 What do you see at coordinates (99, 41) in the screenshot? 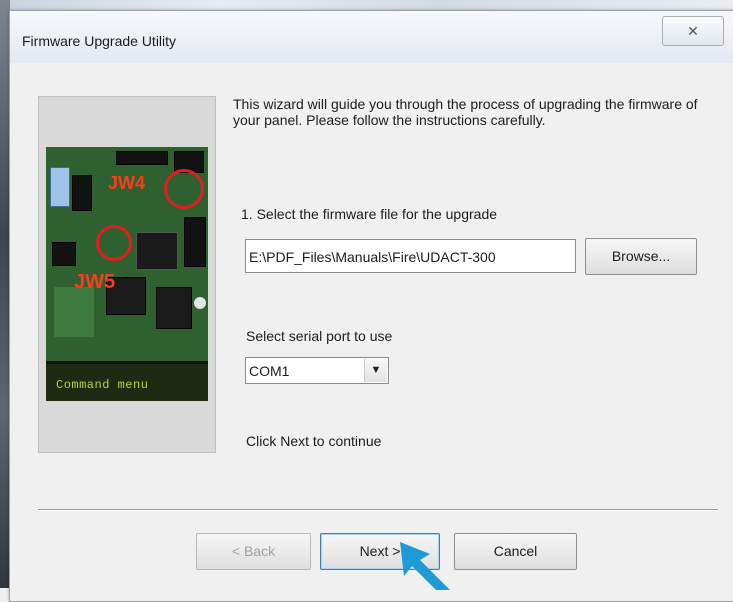
I see `window-title: Firmware Upgrade Utility` at bounding box center [99, 41].